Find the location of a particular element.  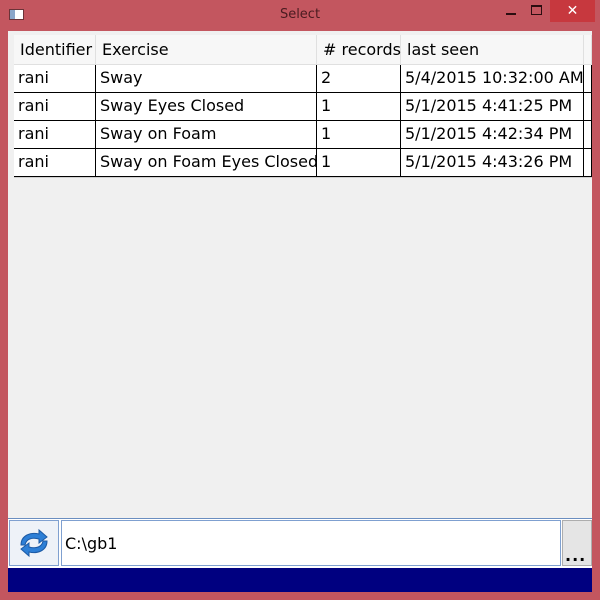

cell-exercise: Sway Eyes Closed is located at coordinates (206, 106).